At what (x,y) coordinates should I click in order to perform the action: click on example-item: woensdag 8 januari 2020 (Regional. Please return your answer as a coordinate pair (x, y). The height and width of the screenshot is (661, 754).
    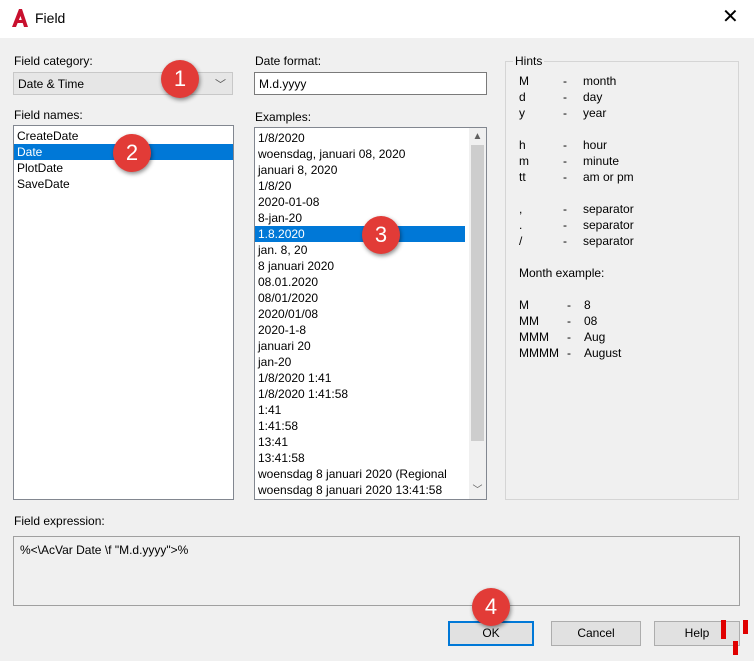
    Looking at the image, I should click on (360, 474).